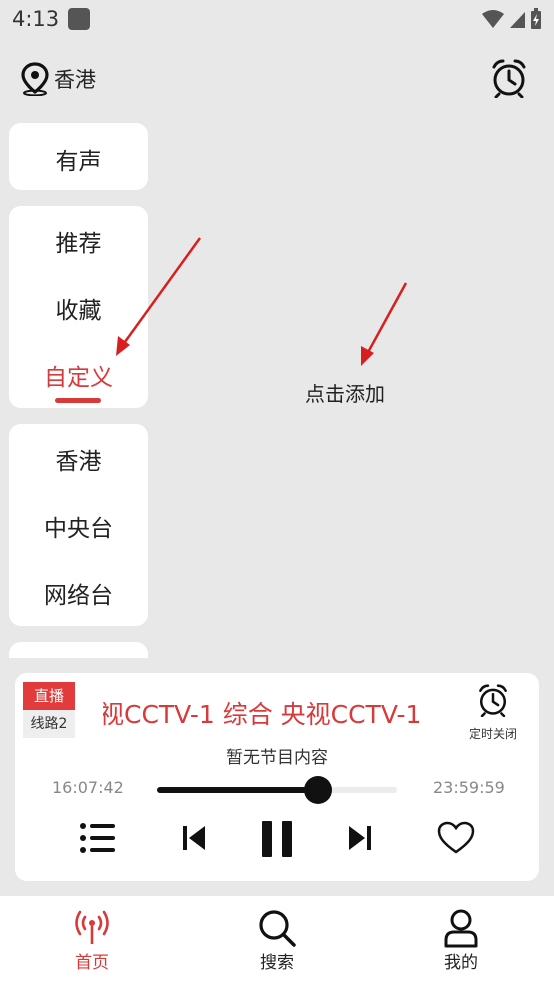  I want to click on arrow-to-custom, so click(159, 296).